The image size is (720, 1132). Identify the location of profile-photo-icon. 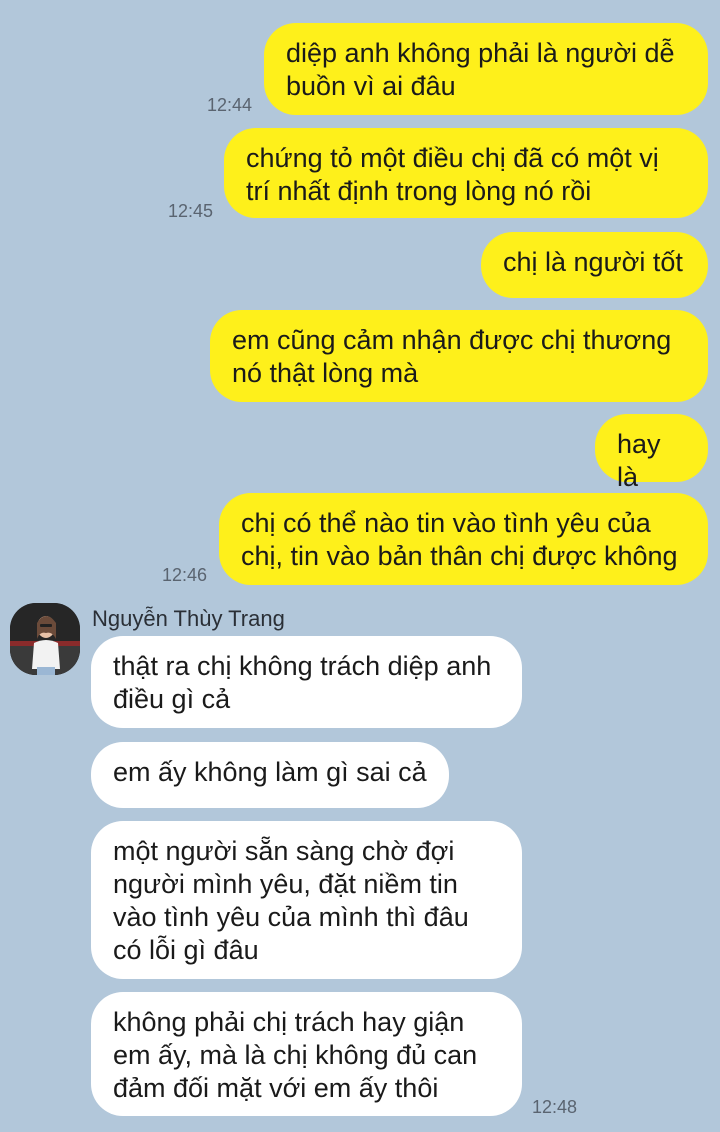
(45, 639).